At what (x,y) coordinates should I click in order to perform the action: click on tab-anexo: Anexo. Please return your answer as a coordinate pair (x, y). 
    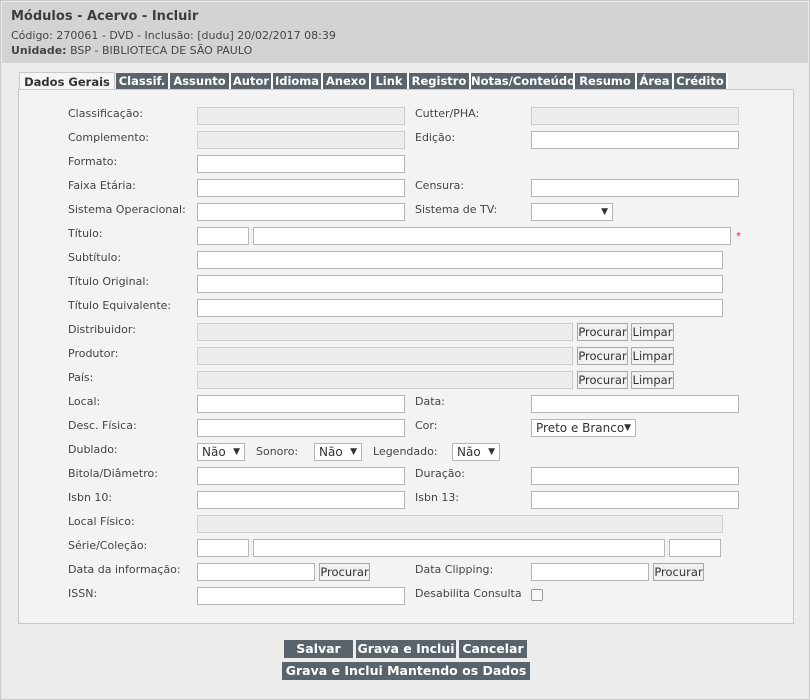
    Looking at the image, I should click on (347, 81).